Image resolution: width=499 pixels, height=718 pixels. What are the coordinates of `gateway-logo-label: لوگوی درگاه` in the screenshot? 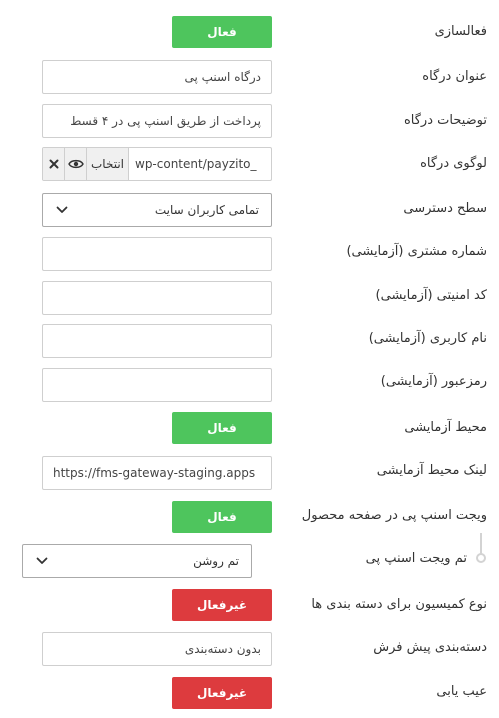 It's located at (453, 163).